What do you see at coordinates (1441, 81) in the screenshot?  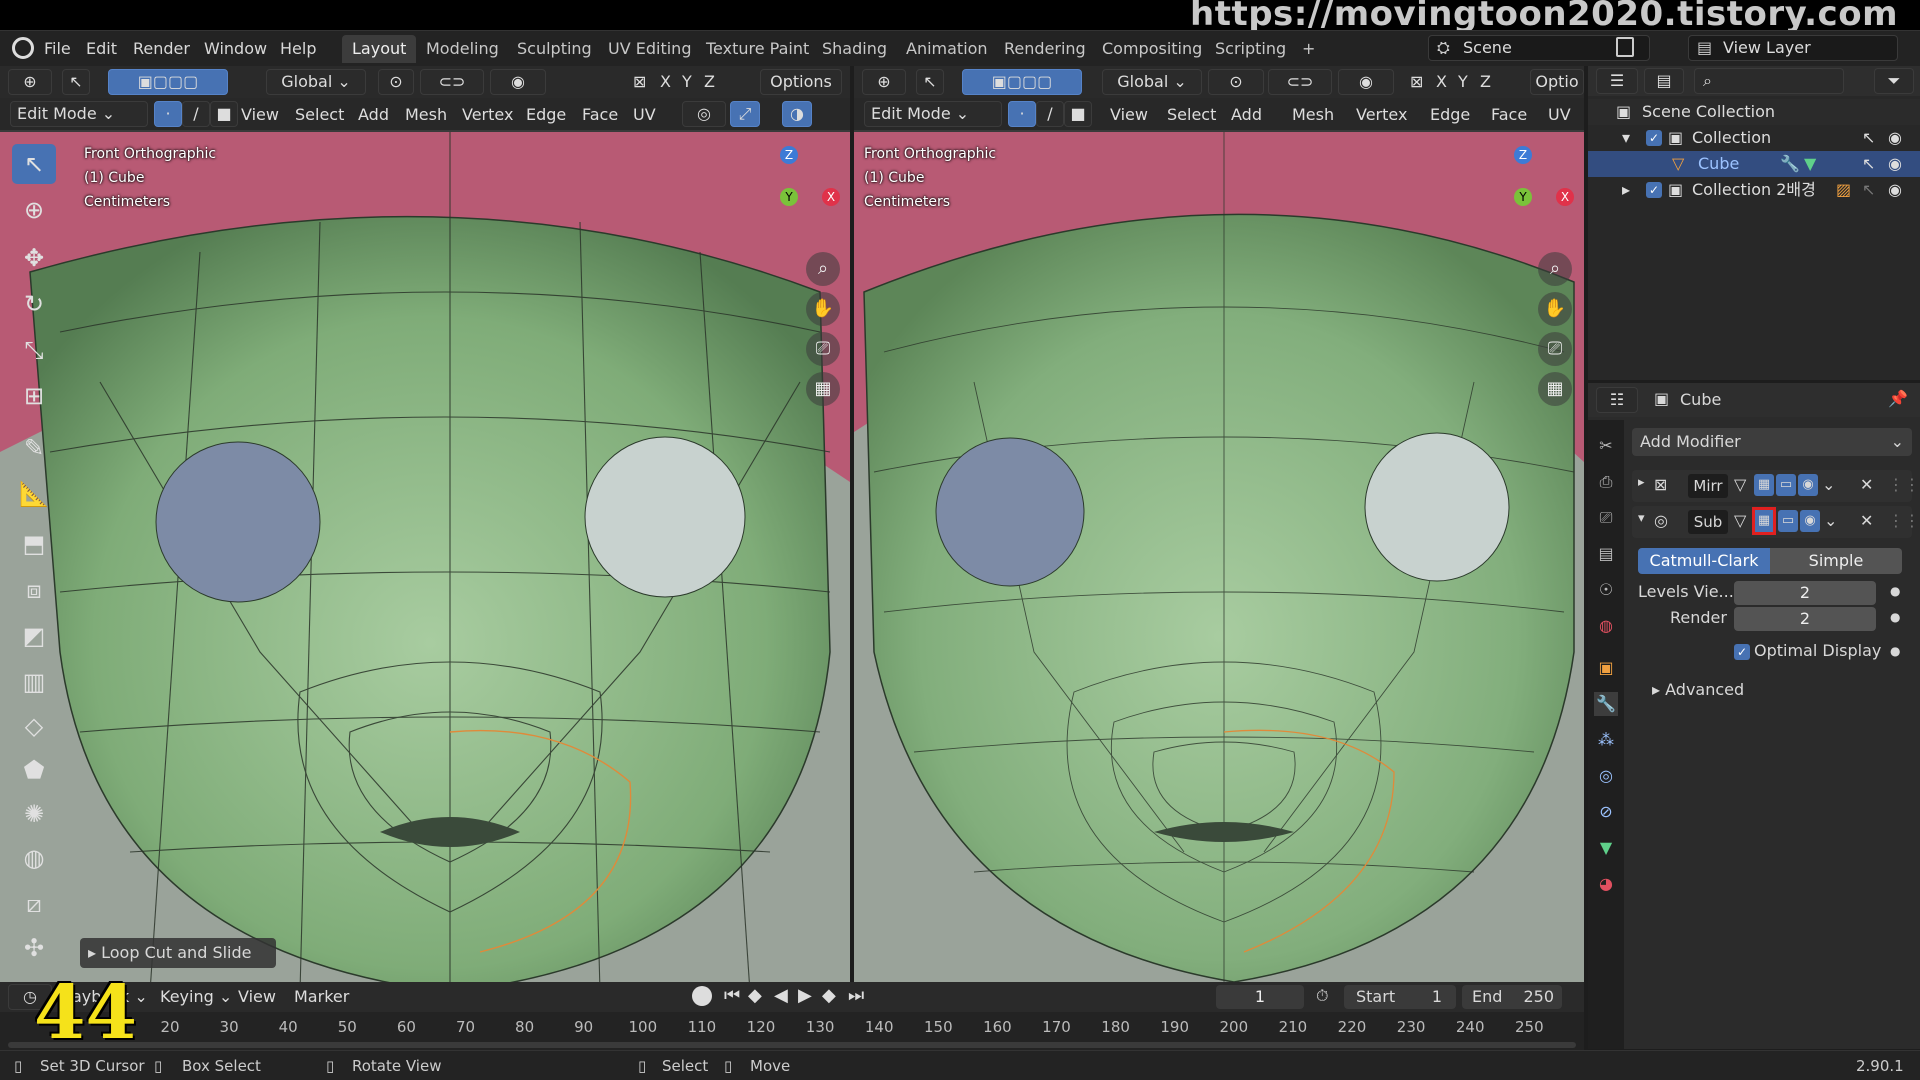 I see `axis-x-toggle: X` at bounding box center [1441, 81].